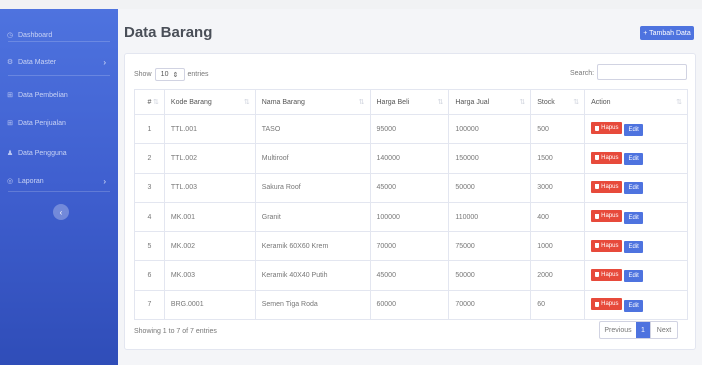 The image size is (702, 365). What do you see at coordinates (558, 217) in the screenshot?
I see `table-cell: 400` at bounding box center [558, 217].